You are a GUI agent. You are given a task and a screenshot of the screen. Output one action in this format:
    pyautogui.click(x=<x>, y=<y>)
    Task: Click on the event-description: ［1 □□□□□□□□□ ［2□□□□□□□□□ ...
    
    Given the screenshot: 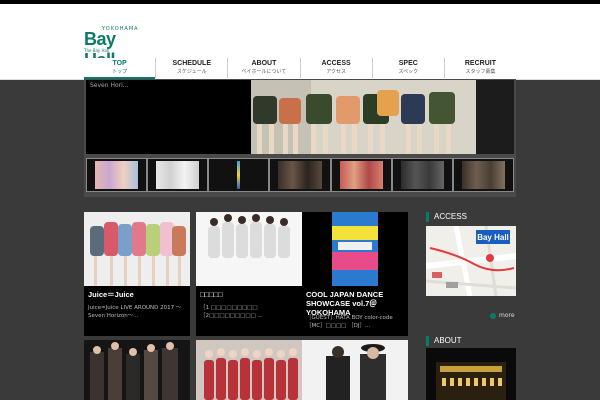 What is the action you would take?
    pyautogui.click(x=231, y=312)
    